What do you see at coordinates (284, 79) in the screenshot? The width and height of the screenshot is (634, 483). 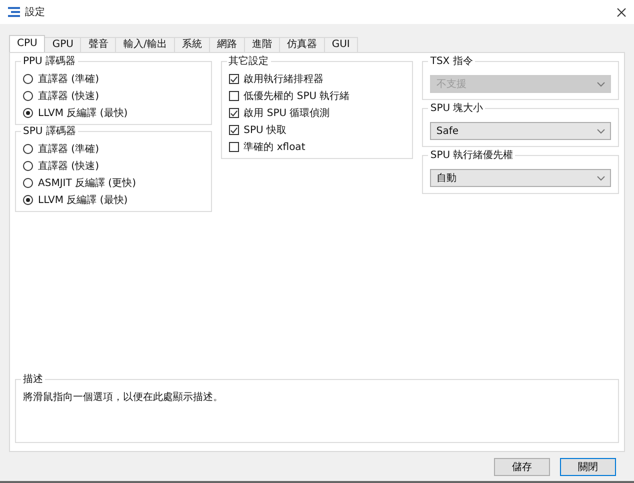 I see `option-label: 啟用執行緒排程器` at bounding box center [284, 79].